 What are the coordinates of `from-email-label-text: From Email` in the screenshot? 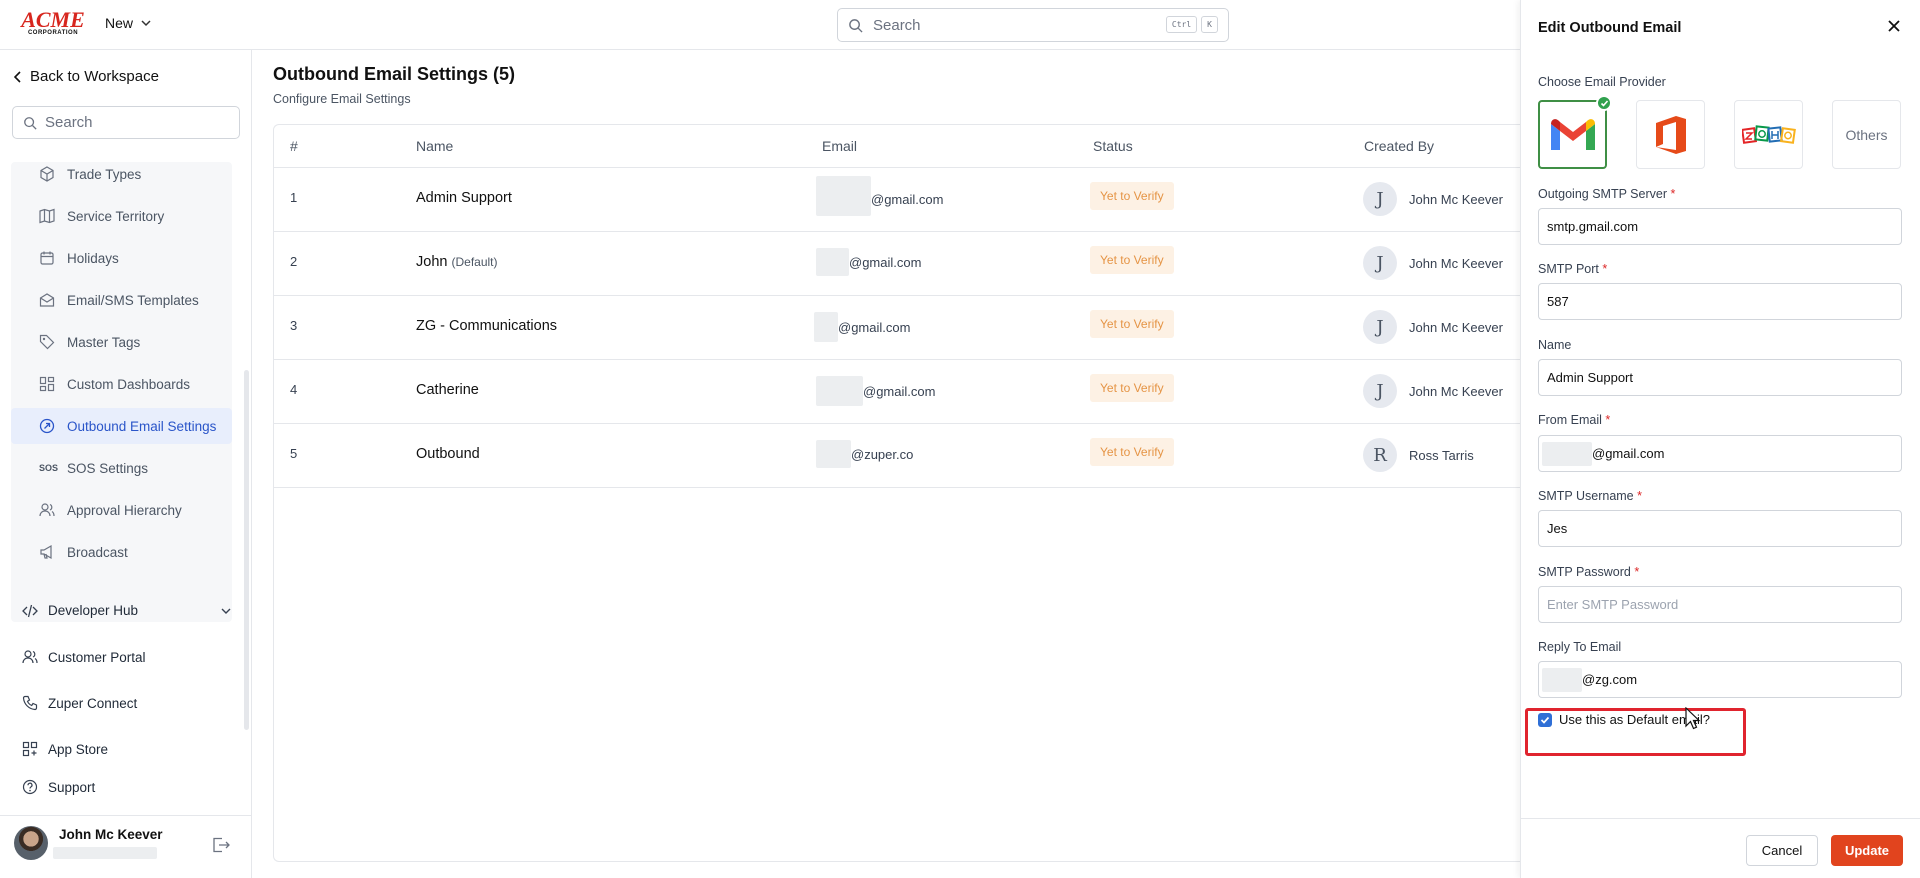 It's located at (1570, 420).